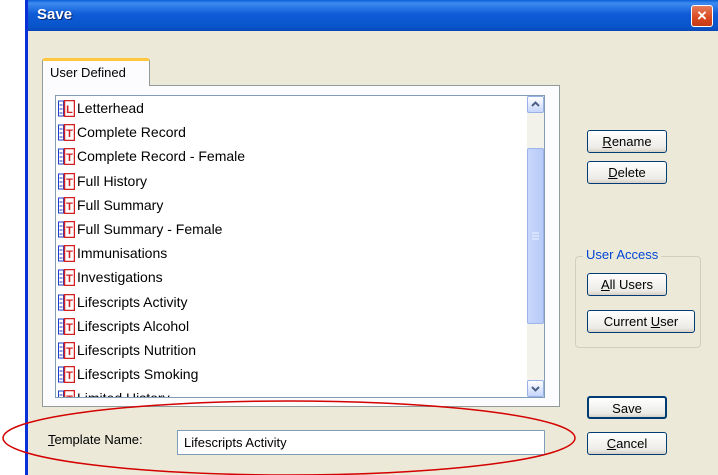 The image size is (718, 475). What do you see at coordinates (288, 392) in the screenshot?
I see `list-item: T Limited History` at bounding box center [288, 392].